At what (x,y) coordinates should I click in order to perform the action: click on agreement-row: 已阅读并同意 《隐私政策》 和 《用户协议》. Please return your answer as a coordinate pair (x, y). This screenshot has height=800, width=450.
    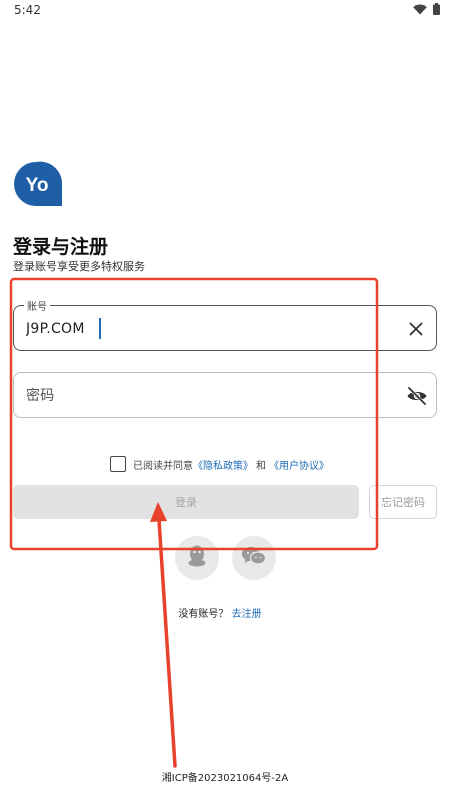
    Looking at the image, I should click on (219, 464).